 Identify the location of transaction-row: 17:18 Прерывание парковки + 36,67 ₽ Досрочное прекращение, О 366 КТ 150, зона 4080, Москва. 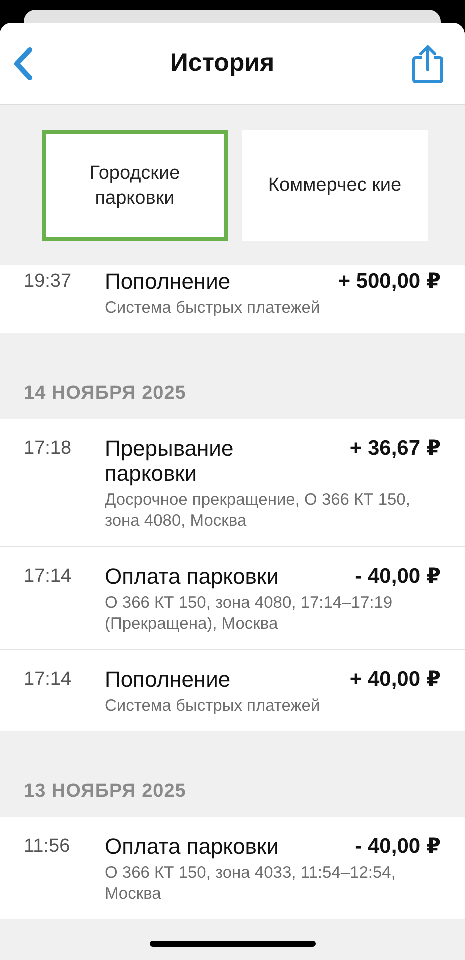
(232, 483).